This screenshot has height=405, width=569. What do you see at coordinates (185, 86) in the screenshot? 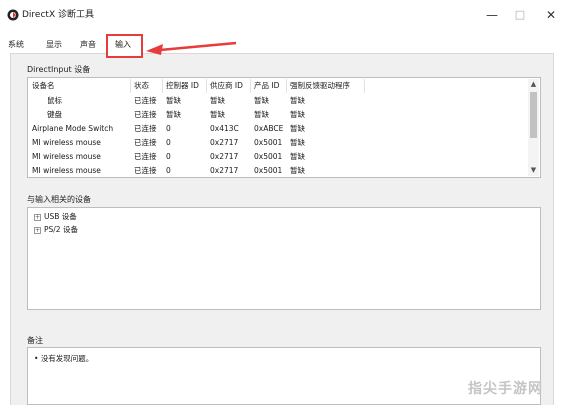
I see `column-header-controller-id: 控制器 ID` at bounding box center [185, 86].